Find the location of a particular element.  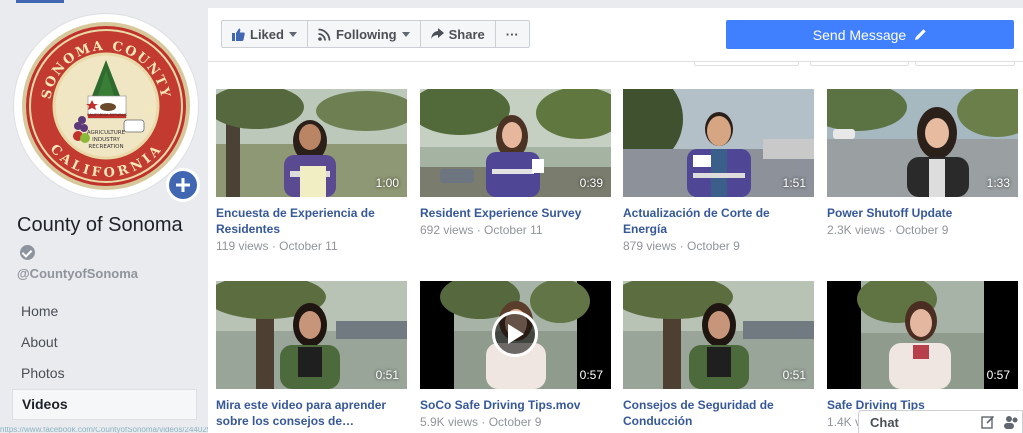

view-count: 879 views is located at coordinates (650, 246).